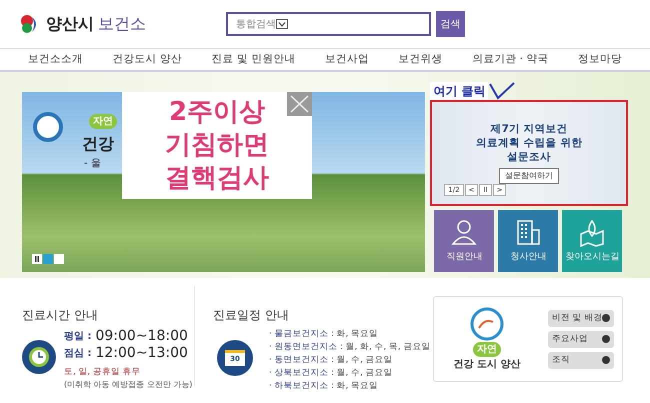  I want to click on hours-time: 09:00~18:00, so click(141, 336).